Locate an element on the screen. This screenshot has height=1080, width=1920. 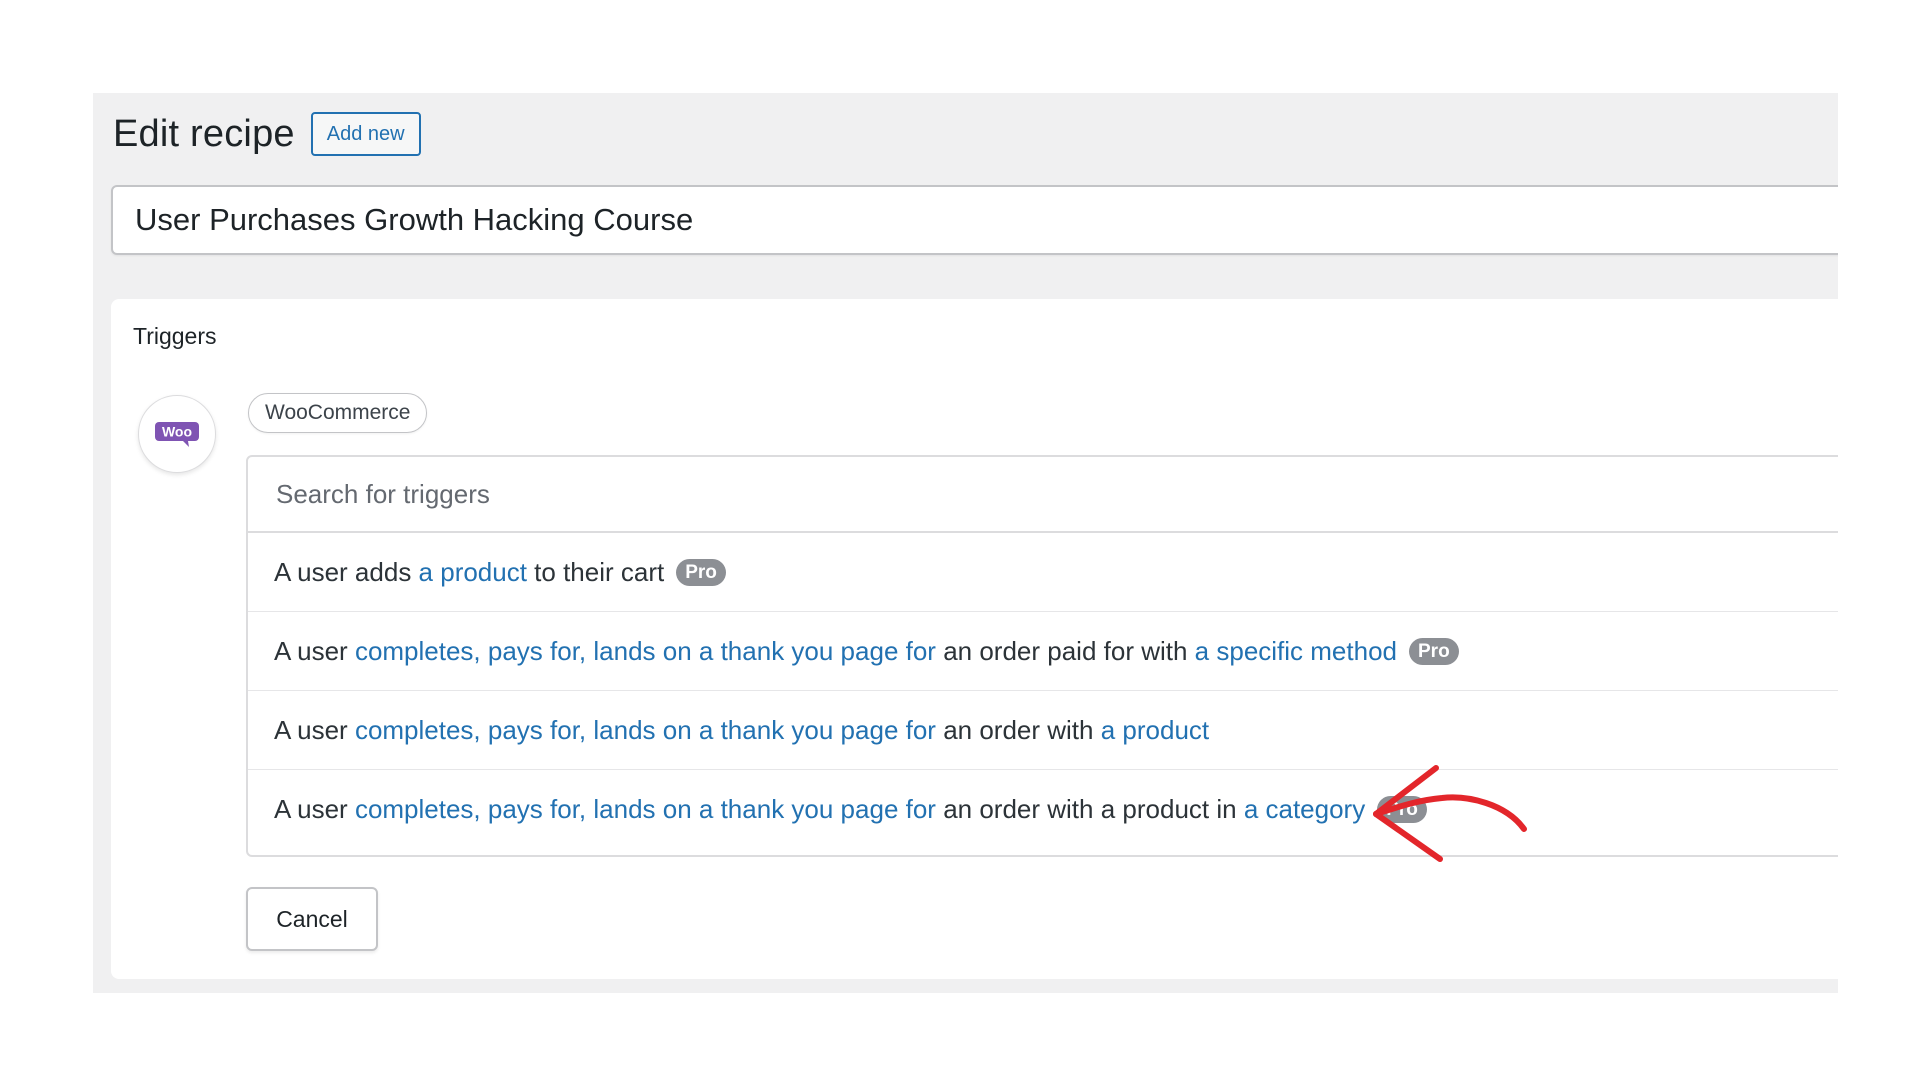
woo-logo-icon: Woo is located at coordinates (177, 434).